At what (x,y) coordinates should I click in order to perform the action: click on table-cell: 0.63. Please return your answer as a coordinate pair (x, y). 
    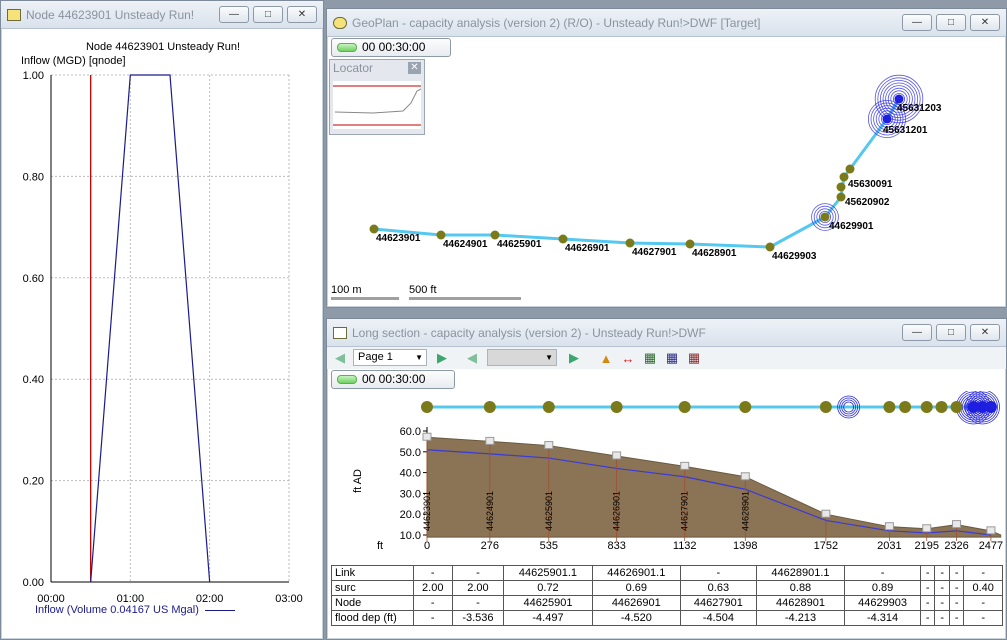
    Looking at the image, I should click on (718, 588).